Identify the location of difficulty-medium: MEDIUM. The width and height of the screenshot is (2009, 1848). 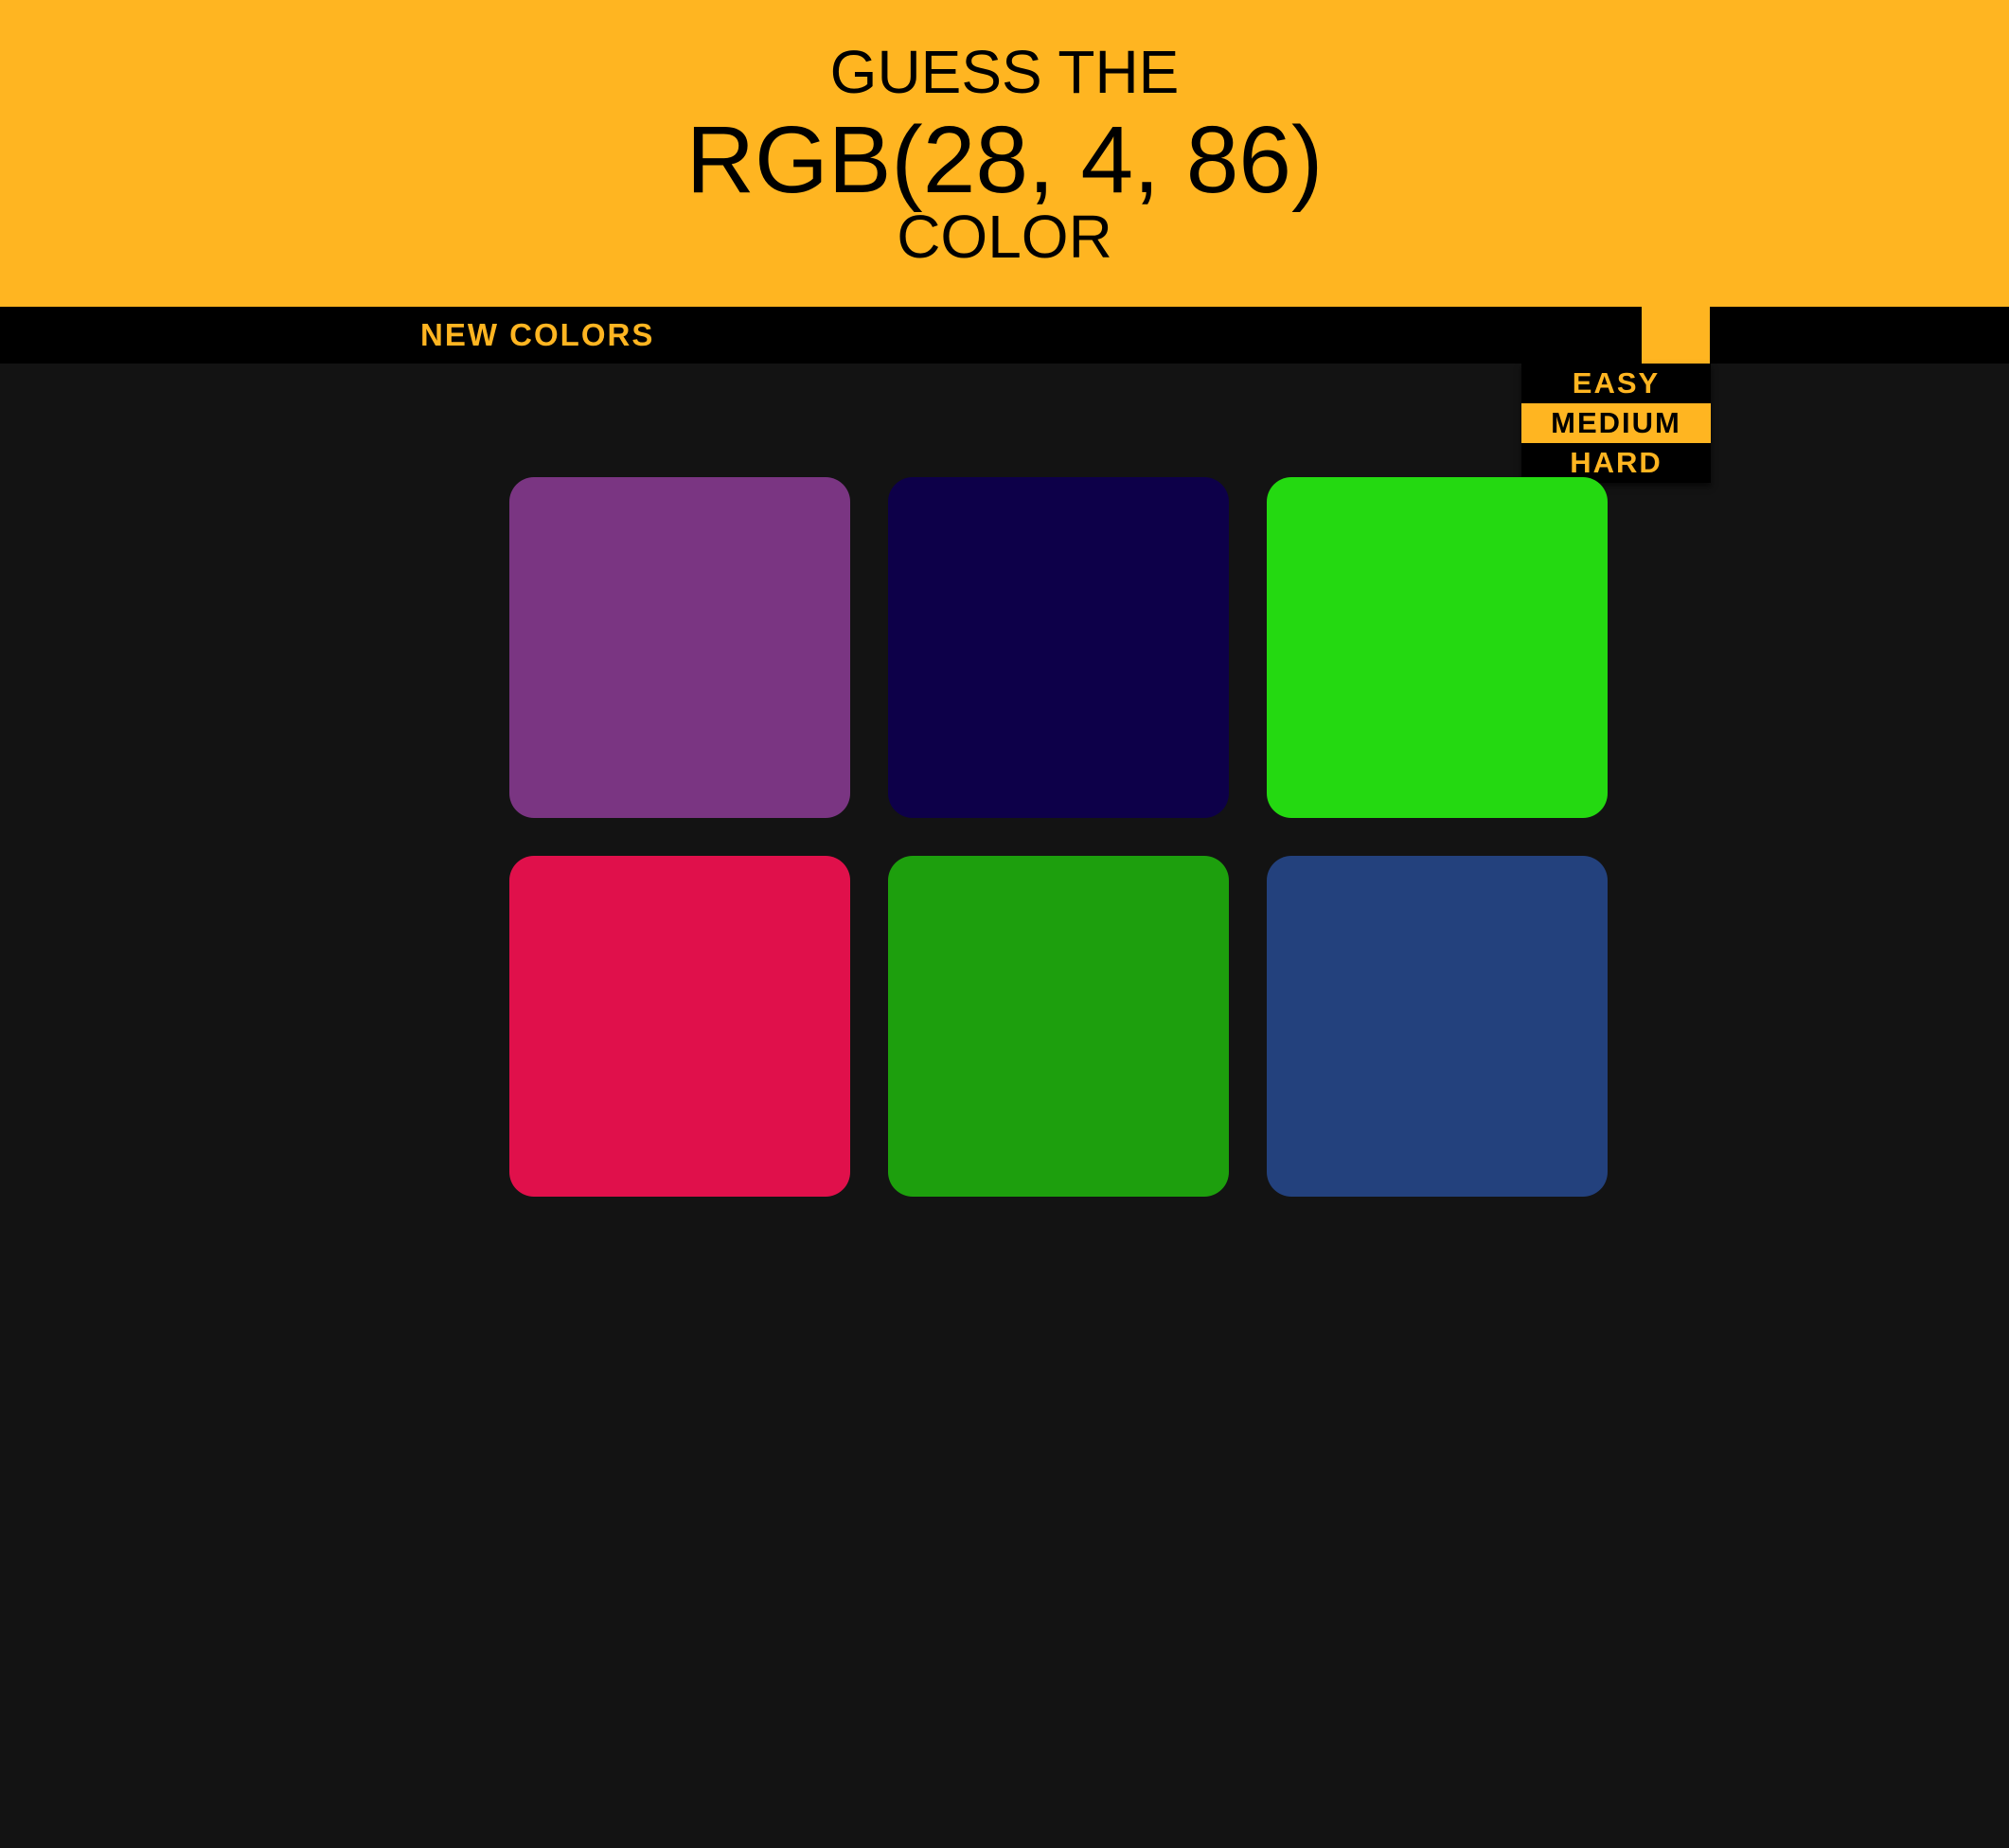
(1616, 423).